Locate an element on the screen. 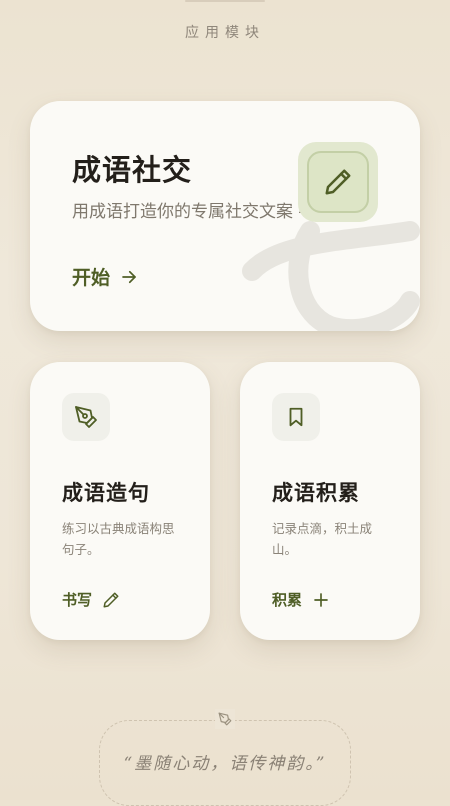  idiom-sentence-card: 成语造句 练习以古典成语构思句子。 书写 is located at coordinates (120, 501).